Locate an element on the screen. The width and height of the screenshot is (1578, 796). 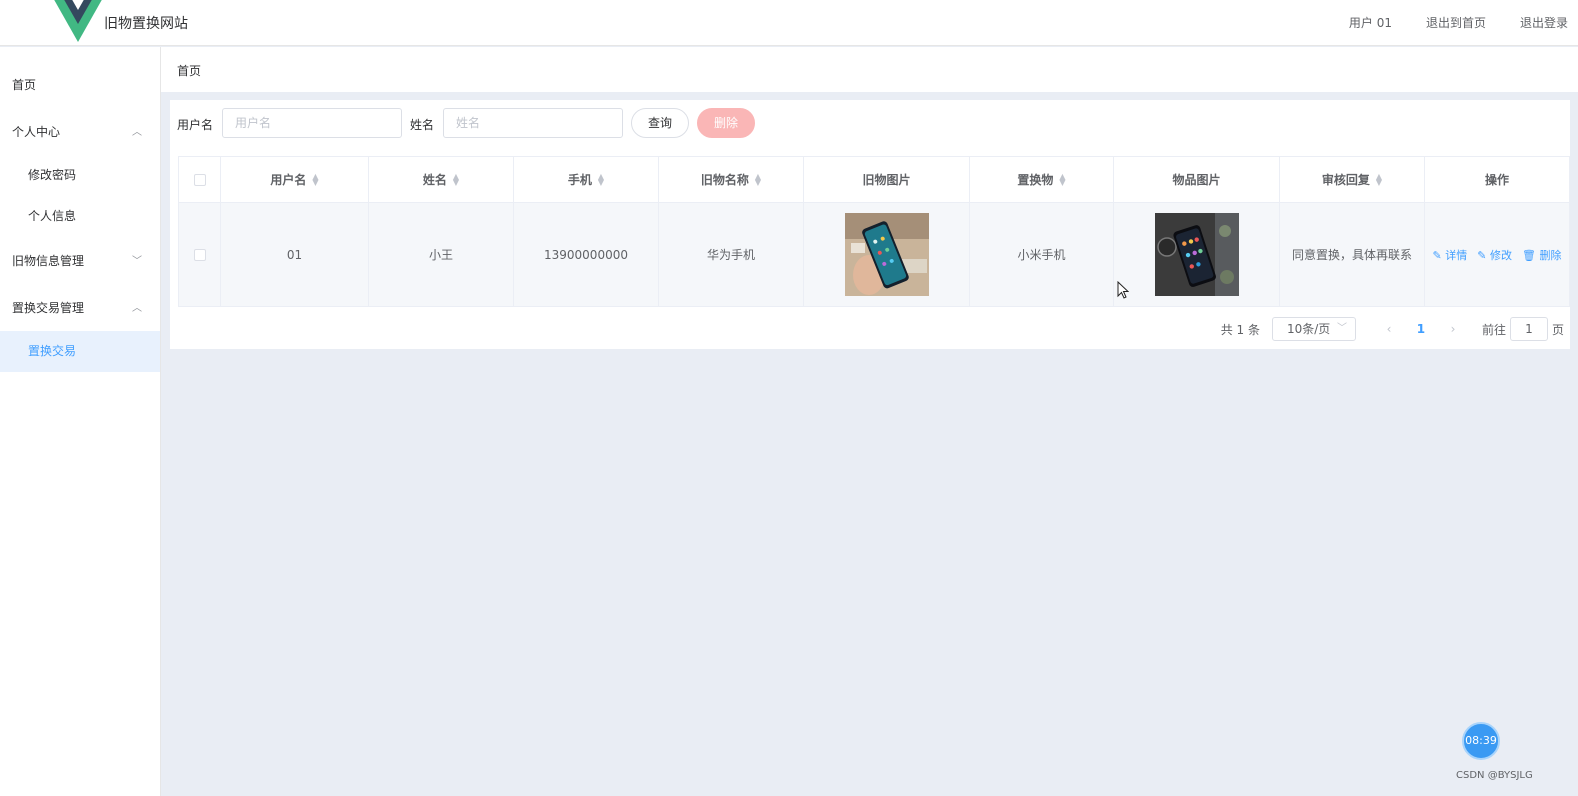
cell-exchange-item: 小米手机 is located at coordinates (1042, 255).